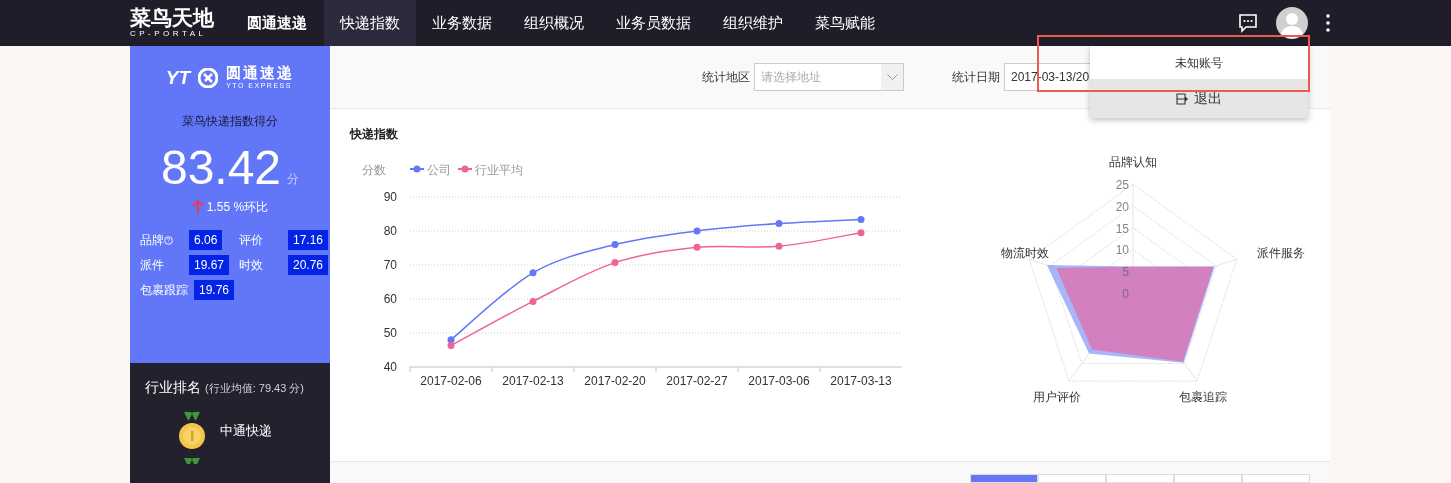 The height and width of the screenshot is (483, 1451). What do you see at coordinates (1004, 478) in the screenshot?
I see `section-tab` at bounding box center [1004, 478].